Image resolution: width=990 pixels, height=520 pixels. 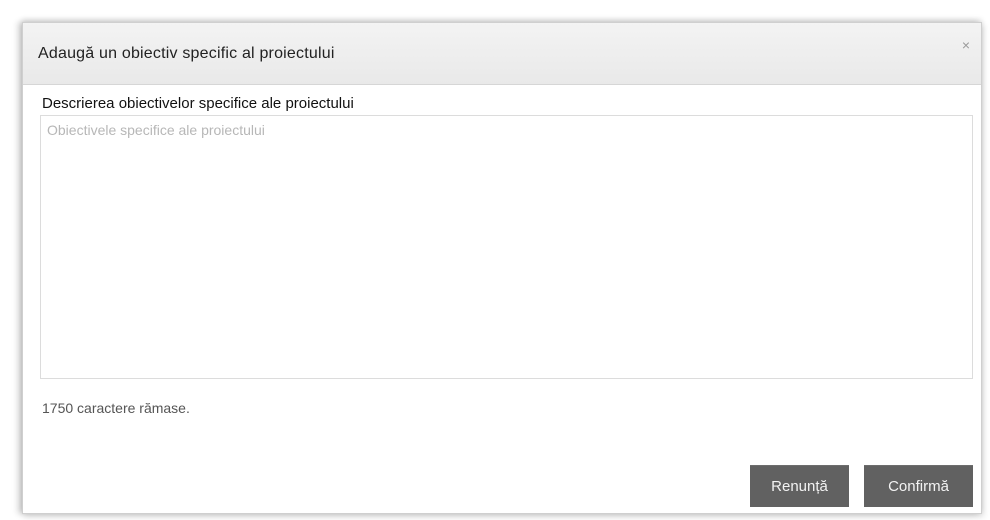 What do you see at coordinates (799, 486) in the screenshot?
I see `cancel-button: Renunță` at bounding box center [799, 486].